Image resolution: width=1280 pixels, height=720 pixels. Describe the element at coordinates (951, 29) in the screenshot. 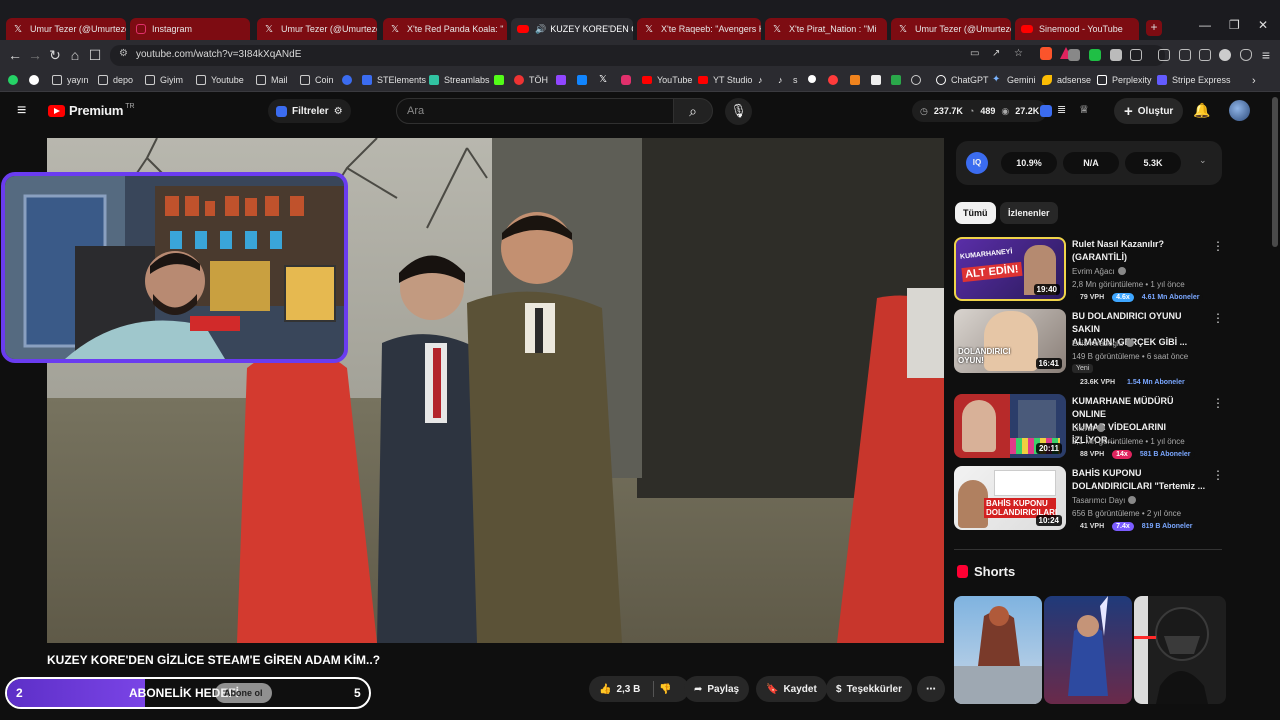

I see `tab-umur-tezer-3: 𝕏 Umur Tezer (@Umurtezer)` at that location.